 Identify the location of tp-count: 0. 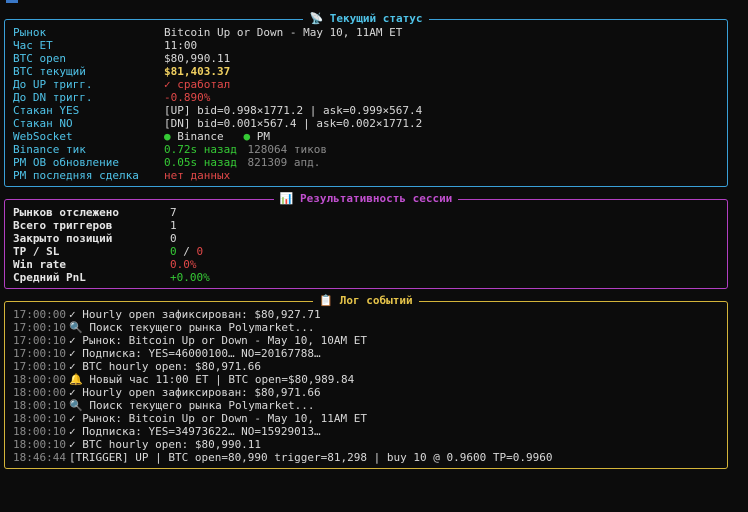
(173, 251).